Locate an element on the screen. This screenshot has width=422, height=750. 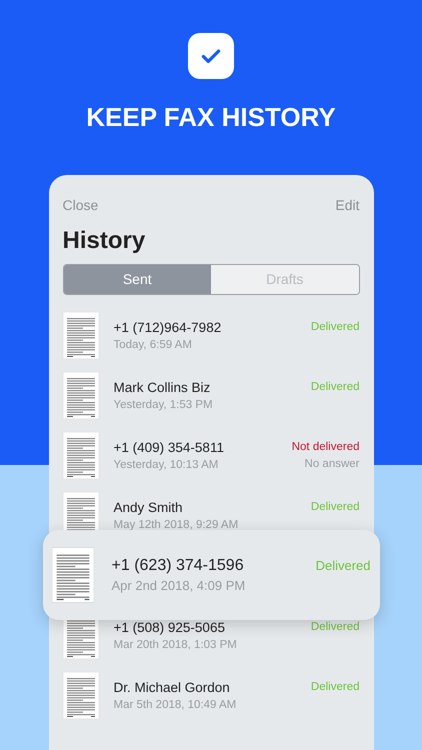
recipient-name: +1 (623) 374-1596 is located at coordinates (178, 566).